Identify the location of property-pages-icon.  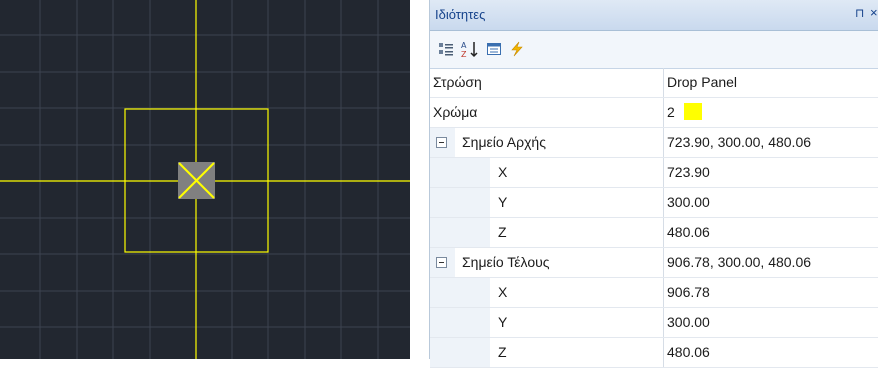
(494, 49).